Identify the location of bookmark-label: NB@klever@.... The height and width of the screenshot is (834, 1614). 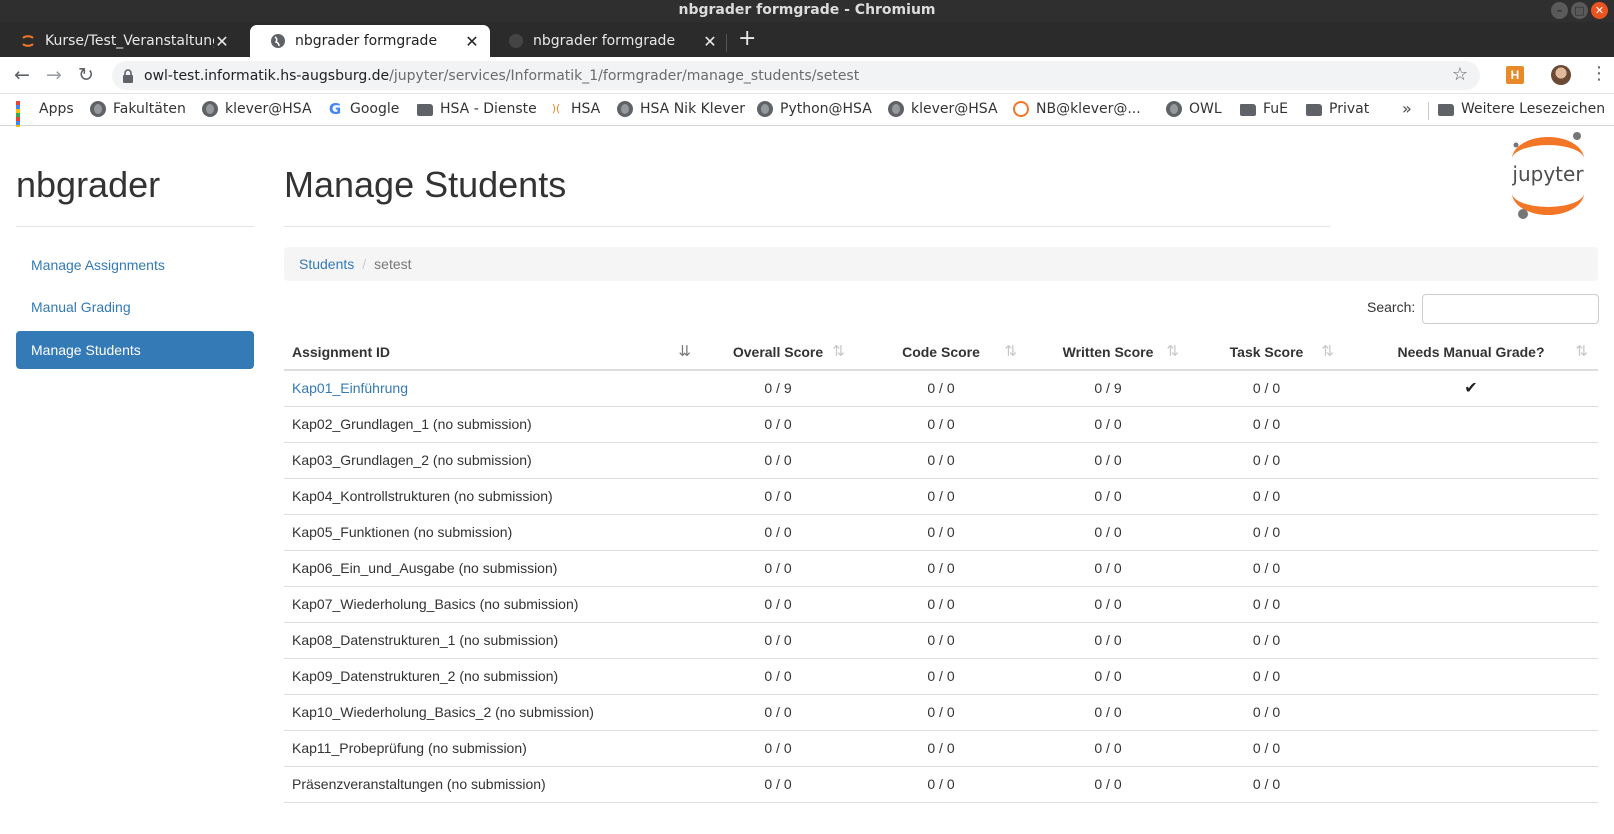
(1088, 109).